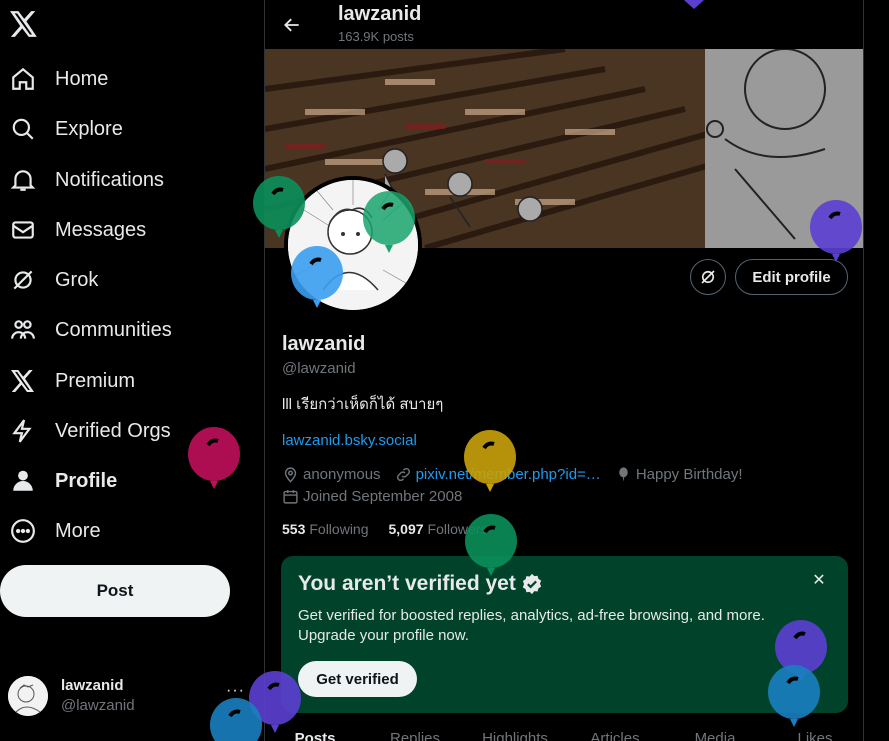  I want to click on nav-premium: Premium, so click(67, 381).